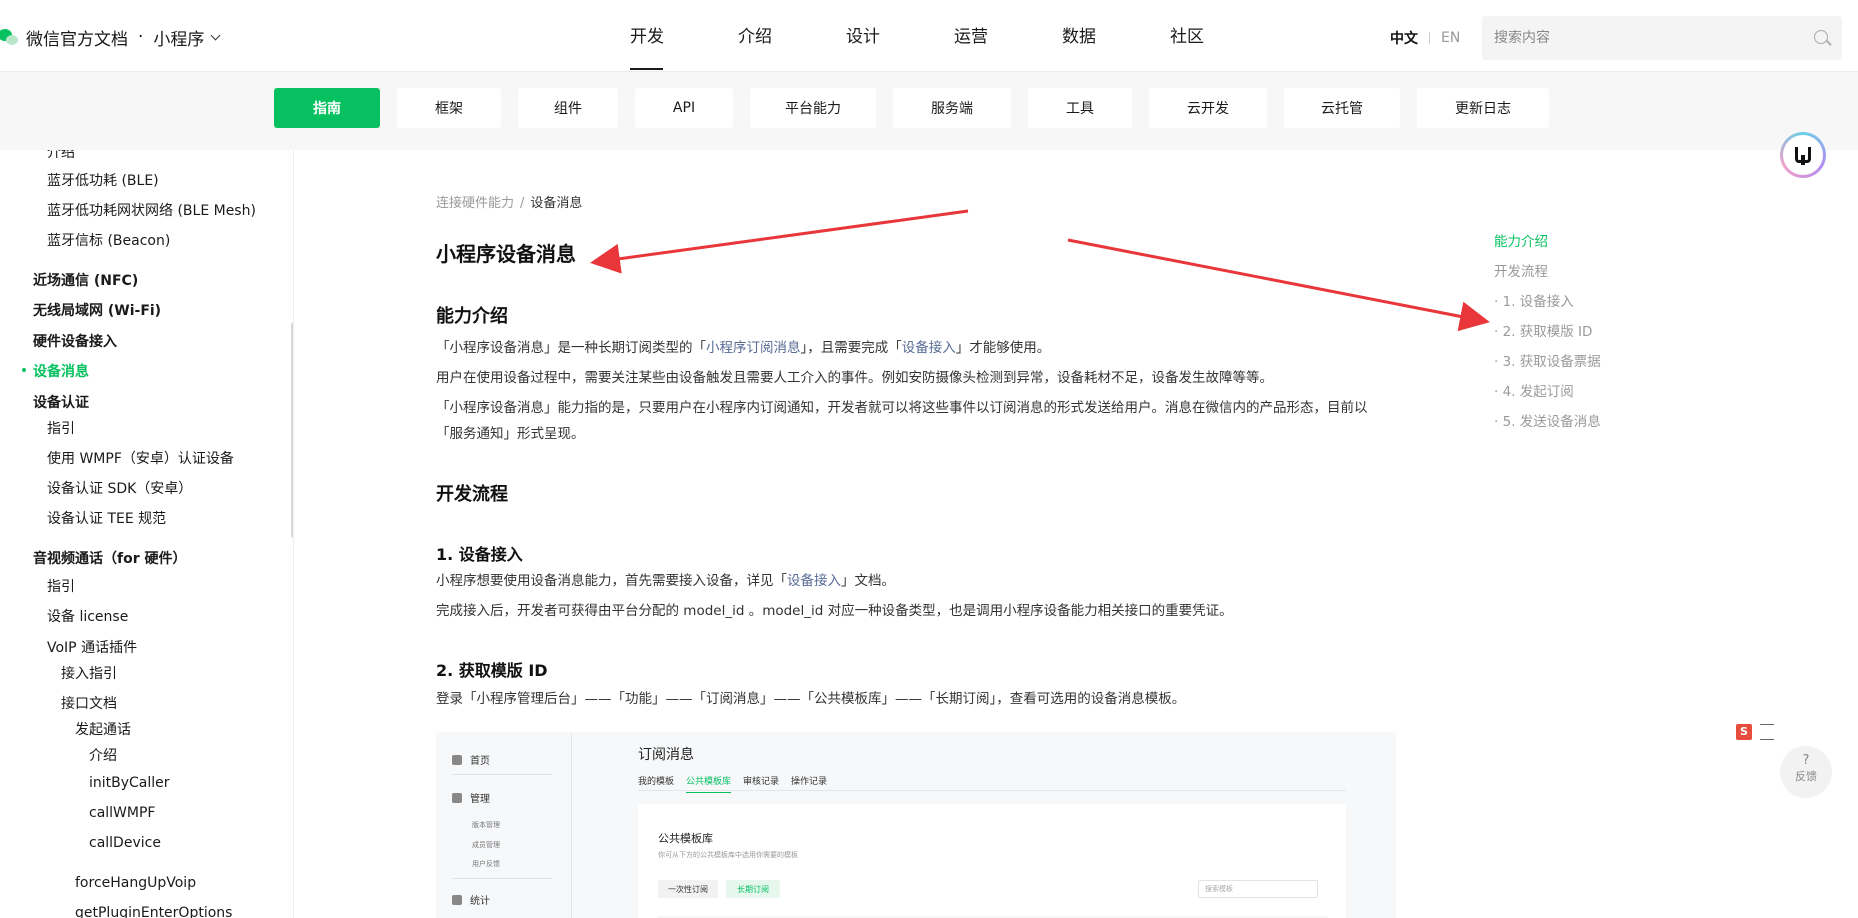  I want to click on sidebar-item: 硬件设备接入, so click(75, 341).